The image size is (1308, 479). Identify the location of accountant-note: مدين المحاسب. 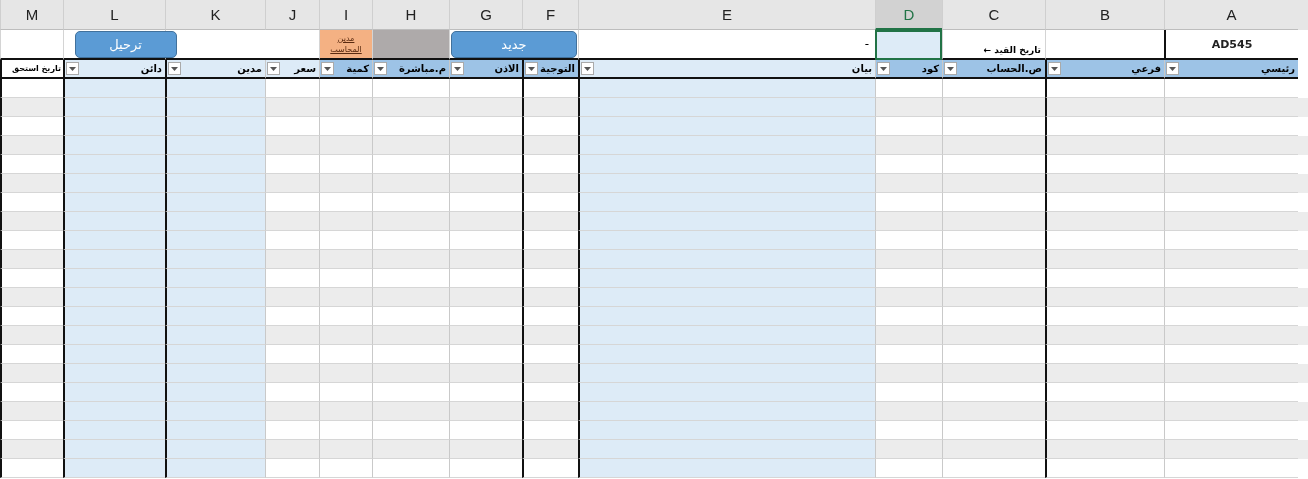
(345, 45).